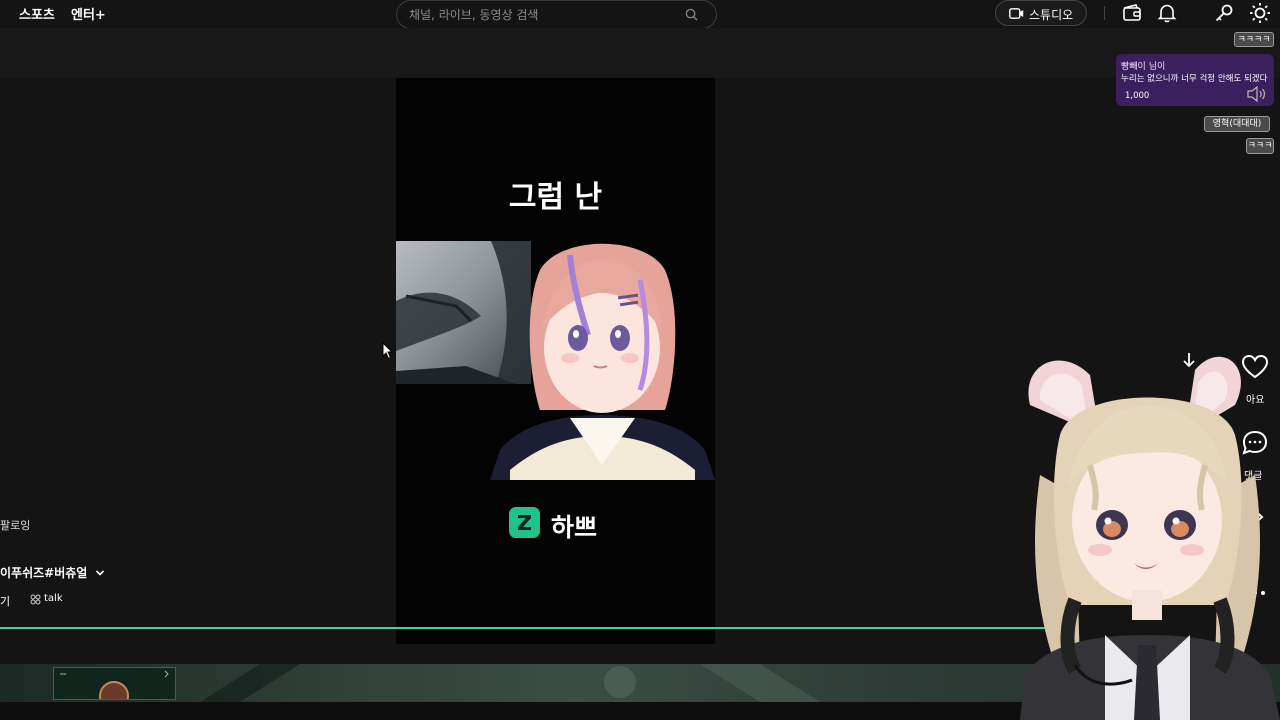 The width and height of the screenshot is (1280, 720). Describe the element at coordinates (1137, 96) in the screenshot. I see `donation-amount: 1,000` at that location.